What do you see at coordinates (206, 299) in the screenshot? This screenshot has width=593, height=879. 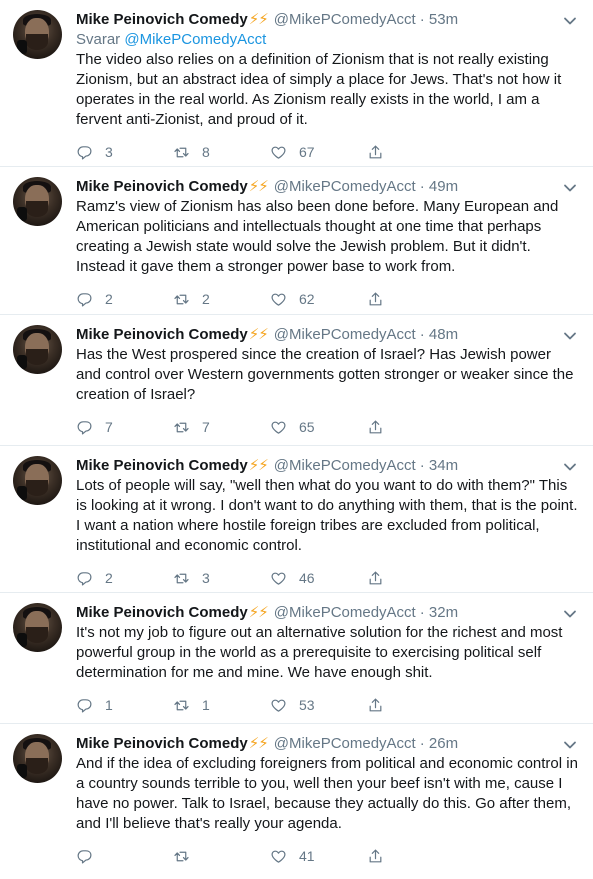 I see `retweet-count: 2` at bounding box center [206, 299].